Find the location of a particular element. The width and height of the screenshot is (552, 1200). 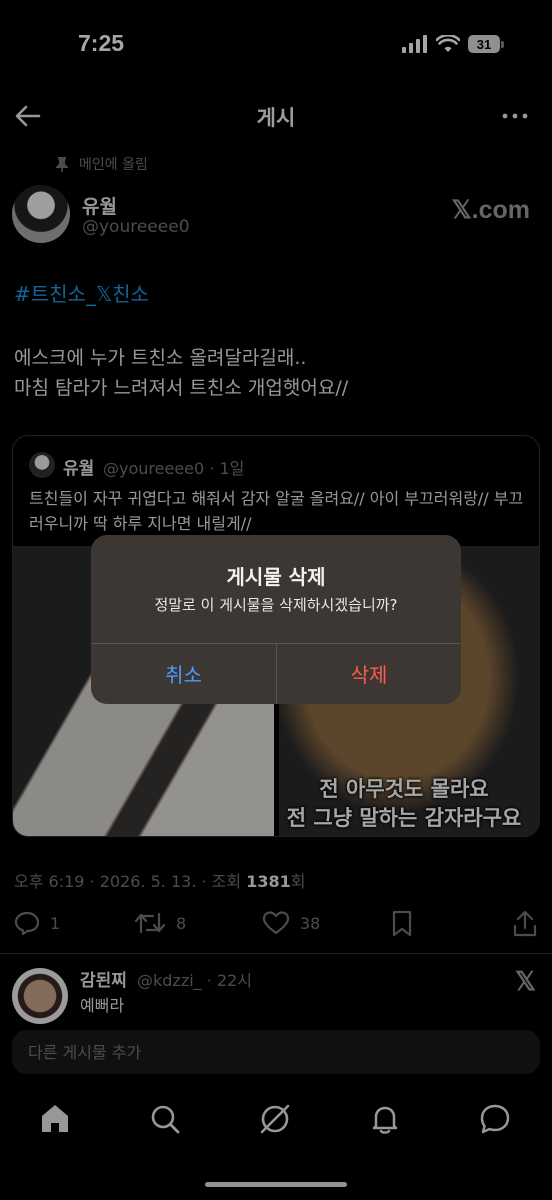

delete-post-dialog: 게시물 삭제 정말로 이 게시물을 삭제하시겠습니까? 취소 삭제 is located at coordinates (276, 619).